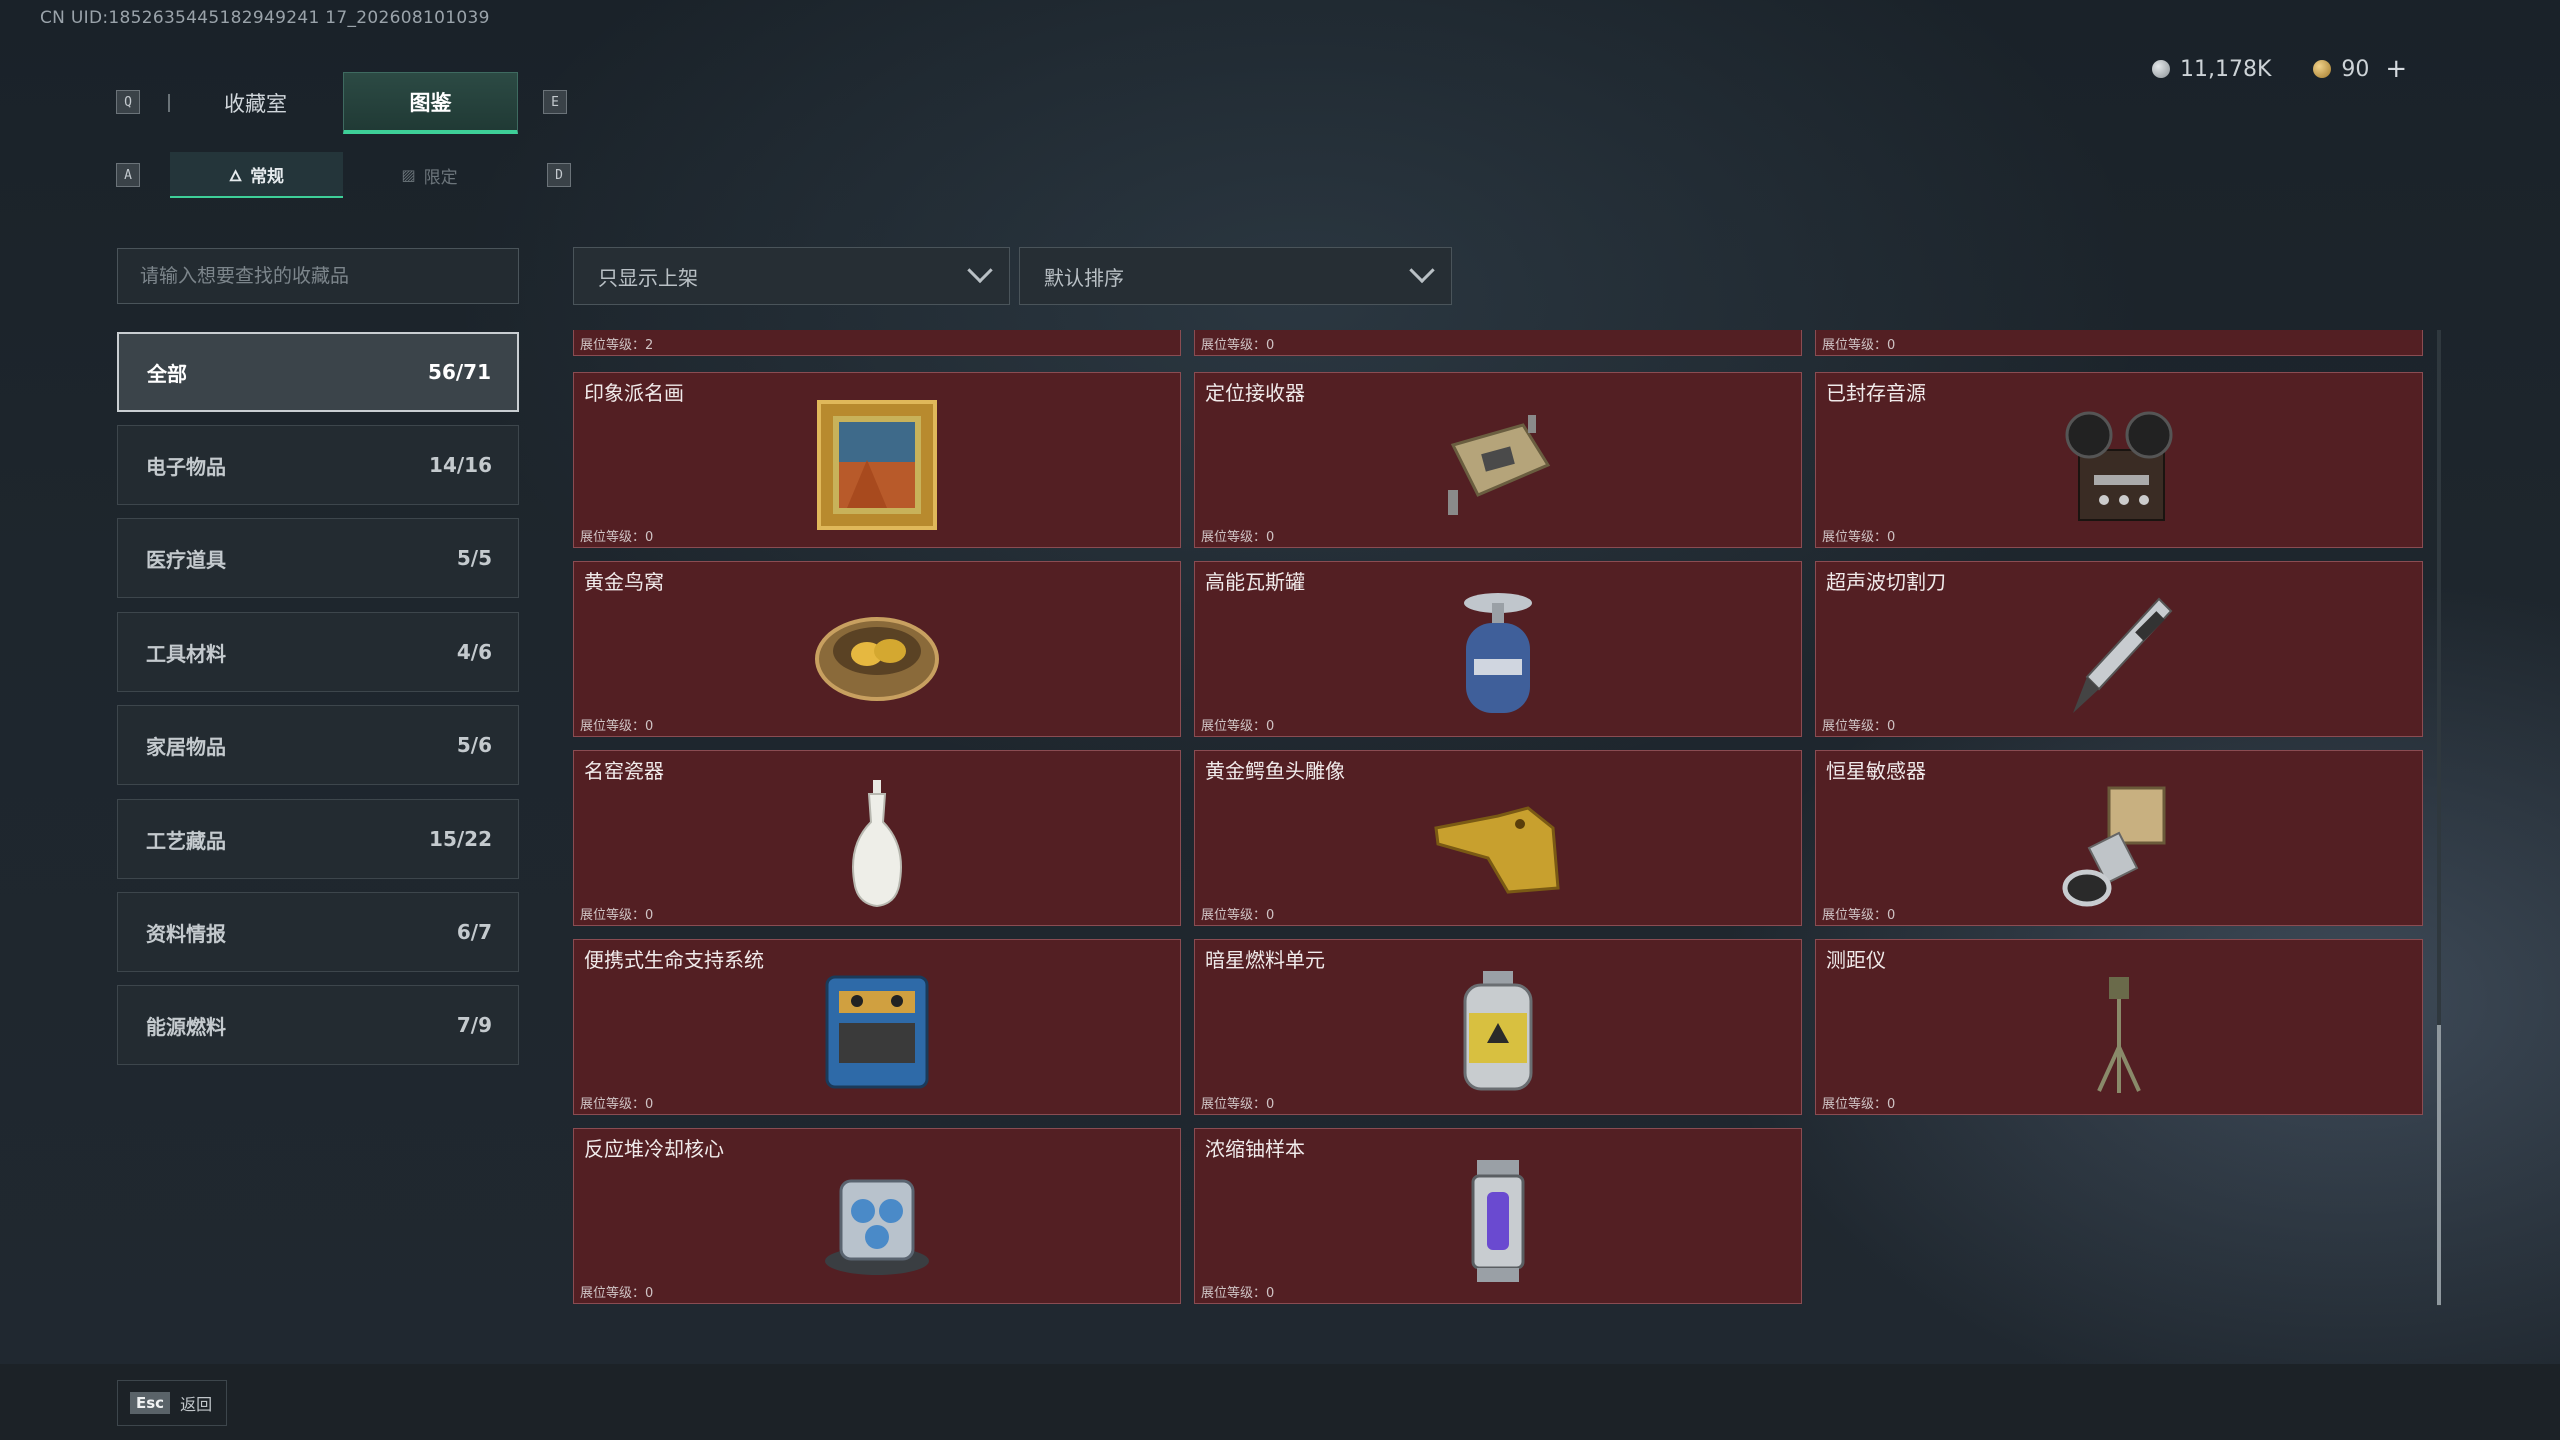 The height and width of the screenshot is (1440, 2560). Describe the element at coordinates (555, 102) in the screenshot. I see `key-hint-e: E` at that location.